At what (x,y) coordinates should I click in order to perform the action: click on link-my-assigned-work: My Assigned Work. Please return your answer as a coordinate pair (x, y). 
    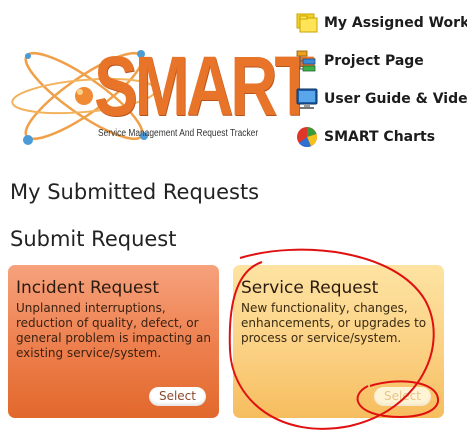
    Looking at the image, I should click on (379, 23).